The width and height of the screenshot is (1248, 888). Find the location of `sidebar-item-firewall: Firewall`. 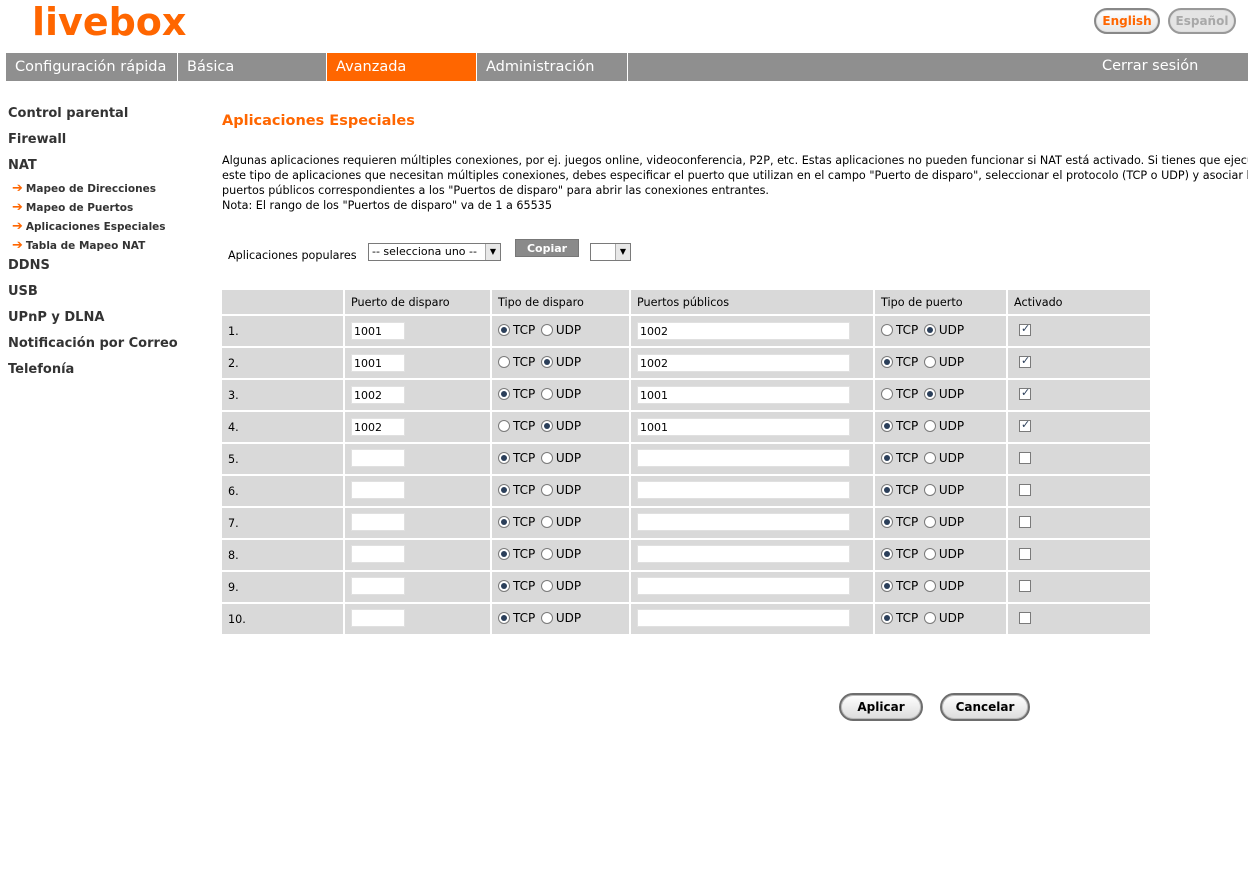

sidebar-item-firewall: Firewall is located at coordinates (103, 145).